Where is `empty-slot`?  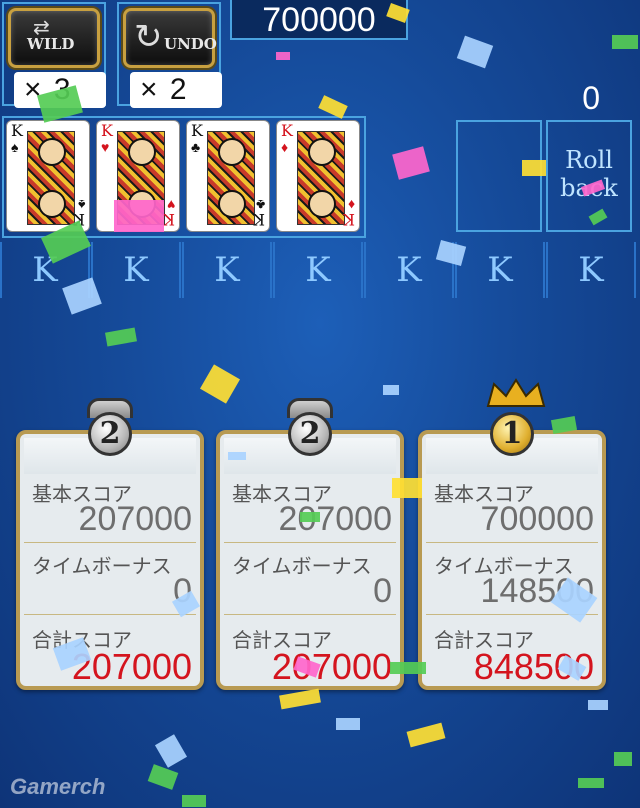 empty-slot is located at coordinates (499, 176).